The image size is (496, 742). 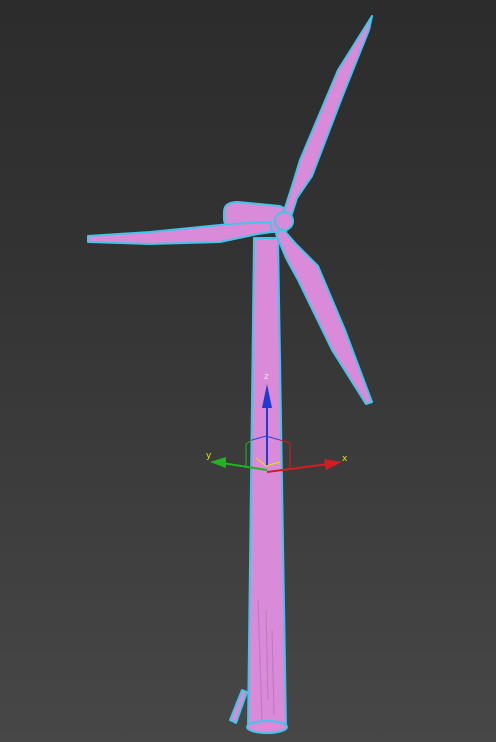 I want to click on gizmo-y-label: y, so click(x=209, y=456).